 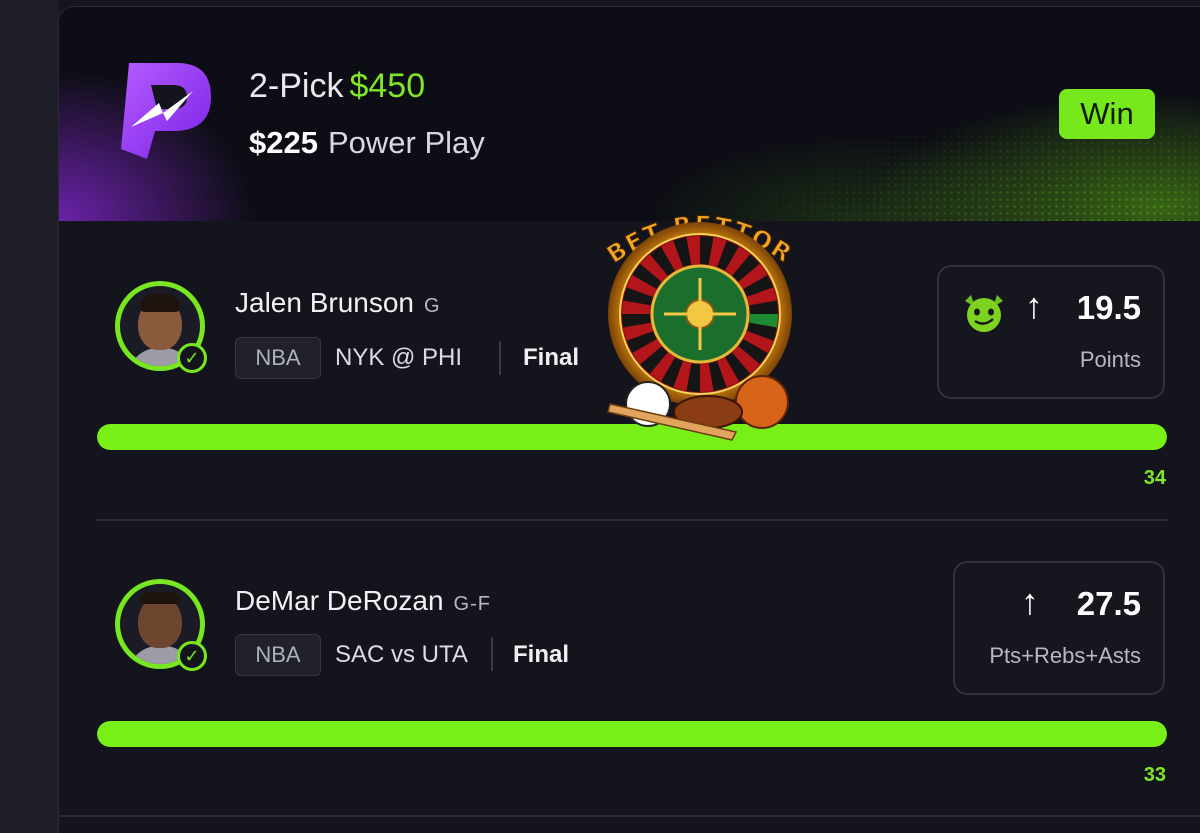 What do you see at coordinates (1059, 628) in the screenshot?
I see `projection-box: ↑ 27.5 Pts+Rebs+Asts` at bounding box center [1059, 628].